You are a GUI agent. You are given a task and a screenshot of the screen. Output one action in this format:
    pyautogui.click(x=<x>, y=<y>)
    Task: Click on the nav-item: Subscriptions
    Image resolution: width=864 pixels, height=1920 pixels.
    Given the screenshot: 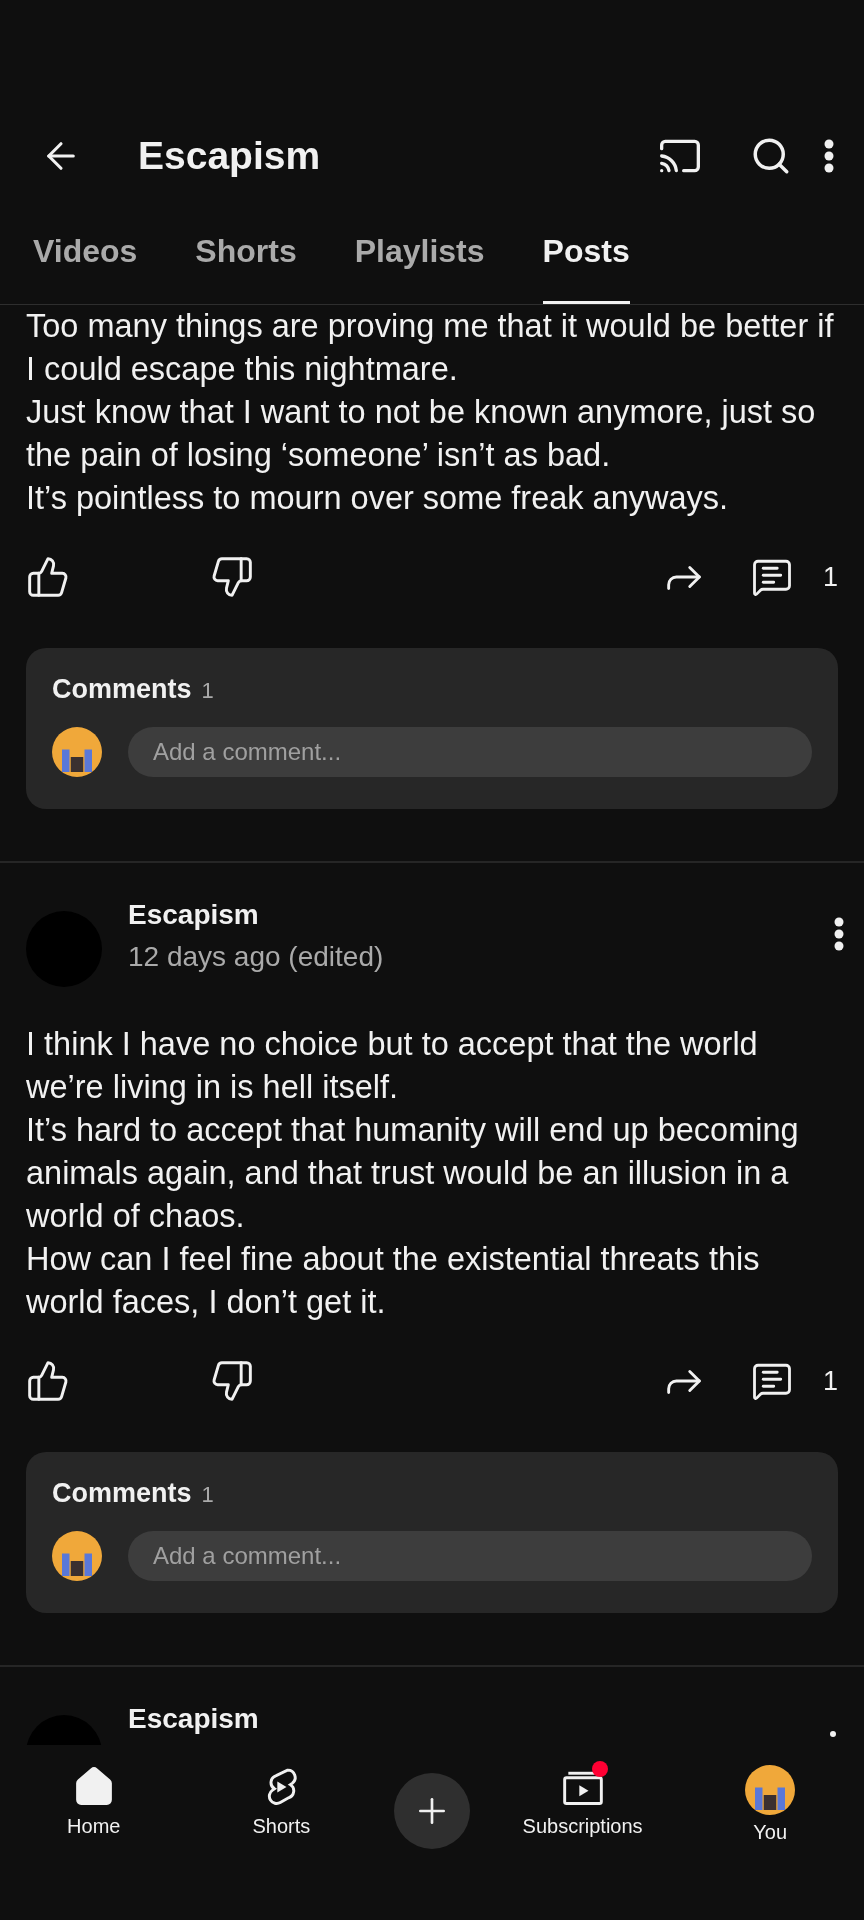 What is the action you would take?
    pyautogui.click(x=582, y=1801)
    